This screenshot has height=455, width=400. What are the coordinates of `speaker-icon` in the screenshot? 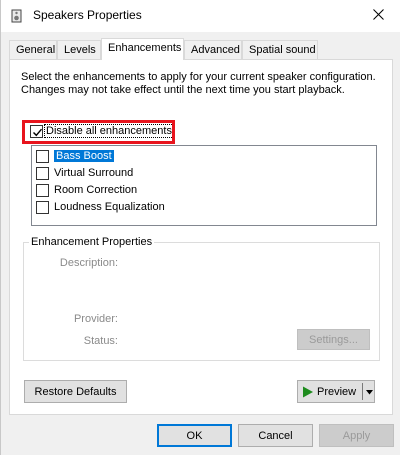 It's located at (17, 16).